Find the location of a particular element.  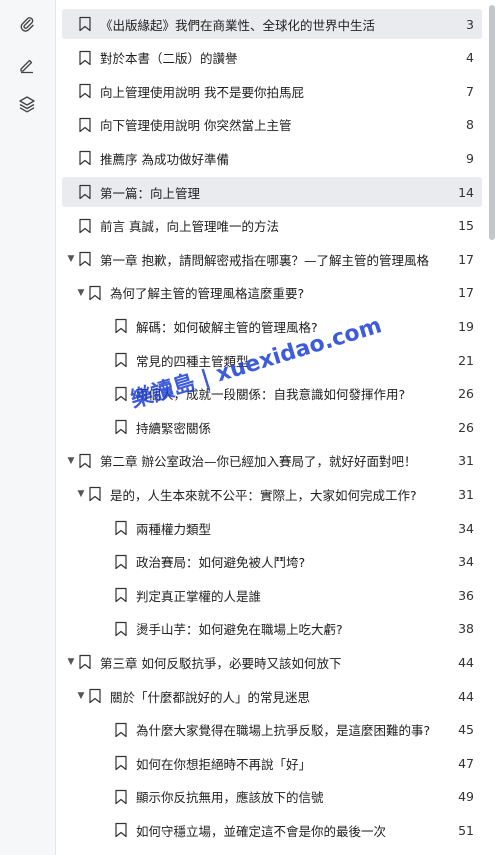

toc-item: 向下管理使用說明 你突然當上主管 8 is located at coordinates (272, 125).